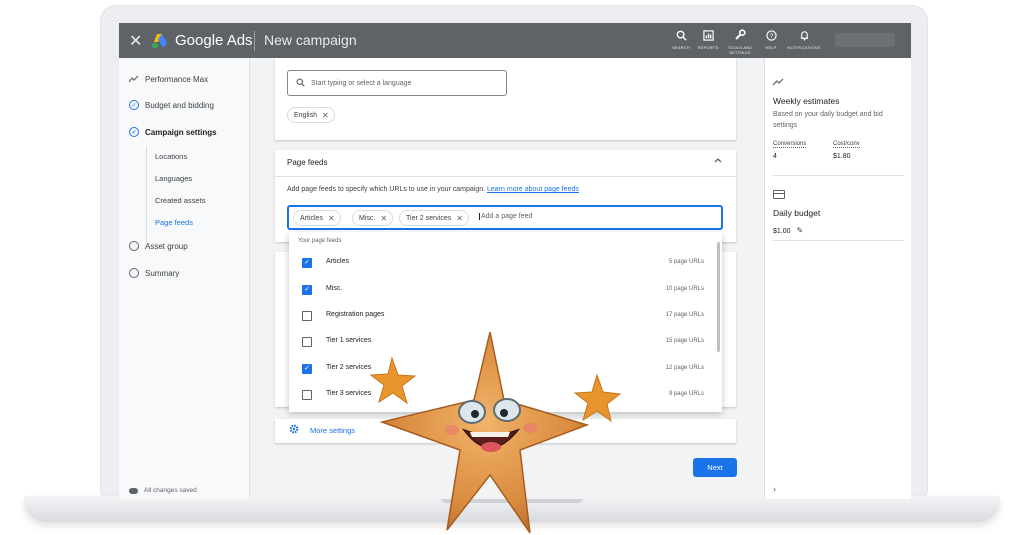 The image size is (1024, 535). What do you see at coordinates (495, 432) in the screenshot?
I see `starfish-mascot-illustration` at bounding box center [495, 432].